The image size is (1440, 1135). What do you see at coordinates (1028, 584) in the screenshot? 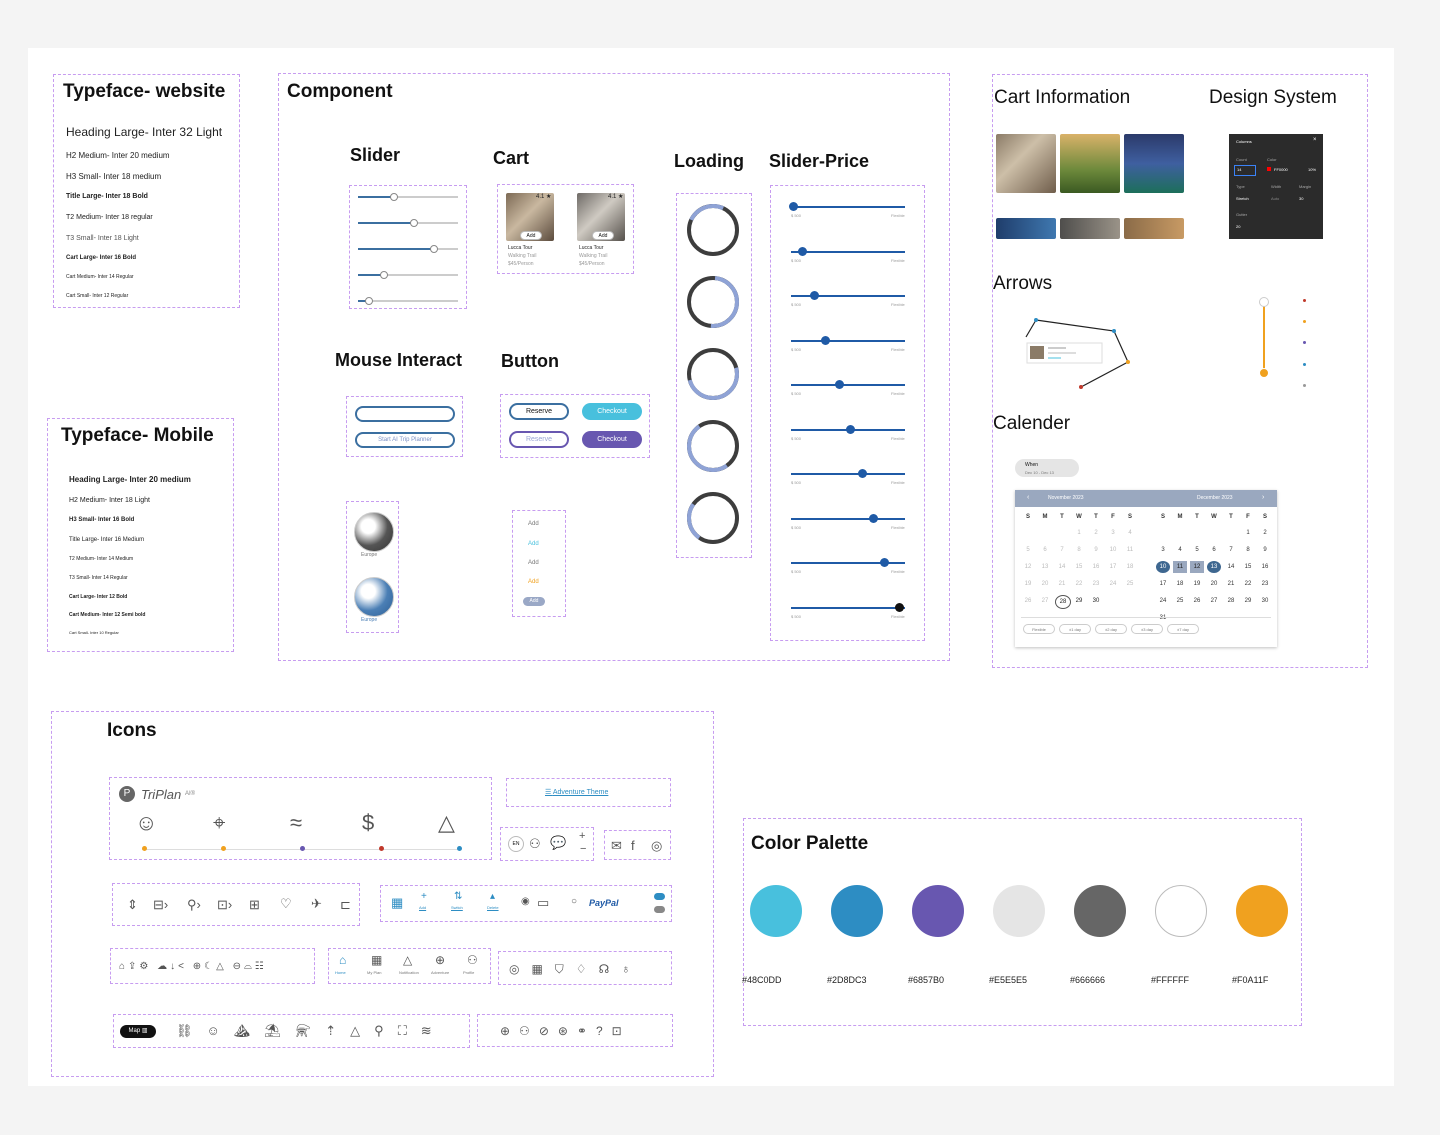
I see `calendar-day: 19` at bounding box center [1028, 584].